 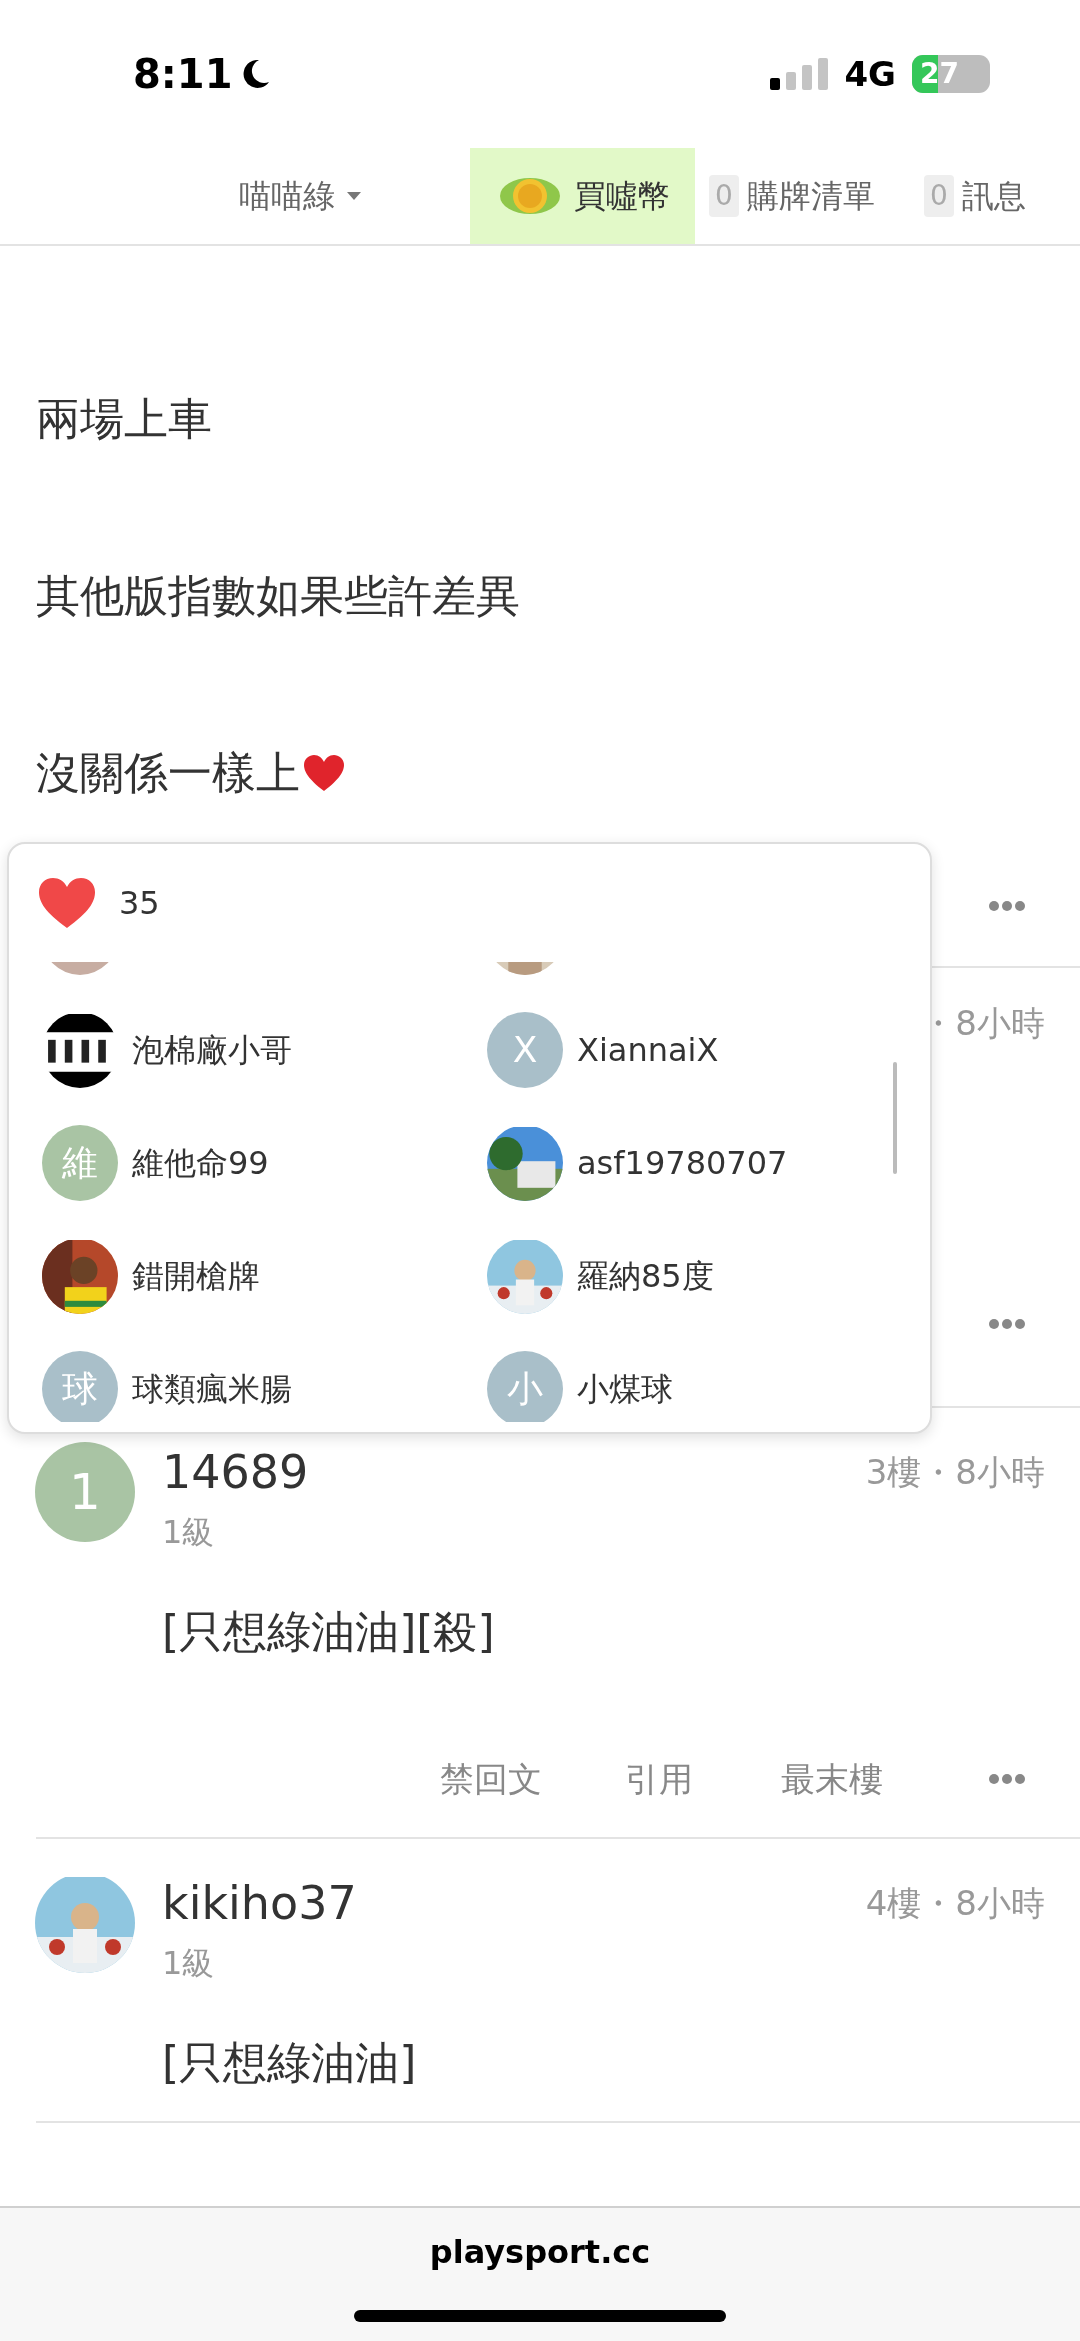 I want to click on username: 14689, so click(x=236, y=1472).